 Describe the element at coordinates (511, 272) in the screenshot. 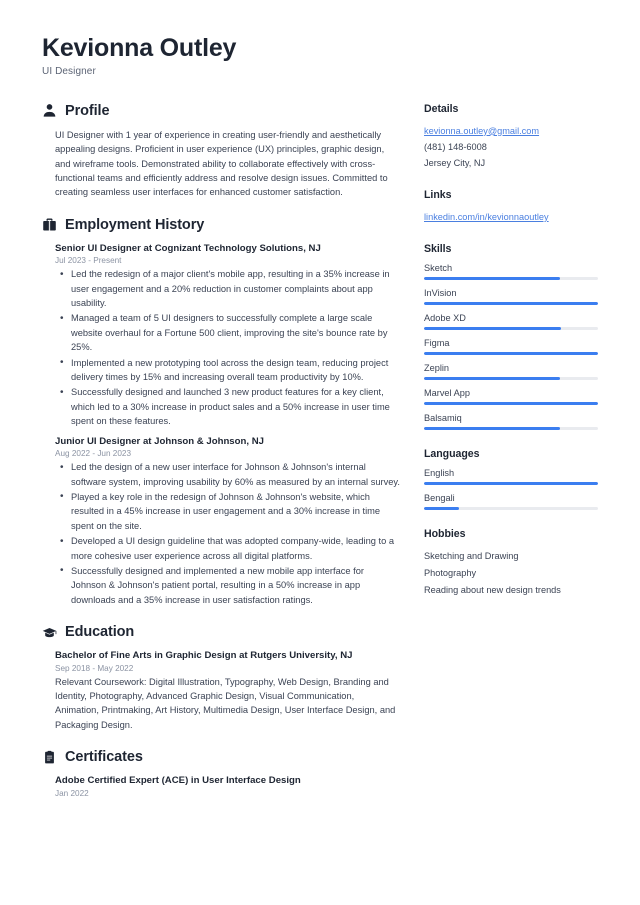

I see `skill-item: Sketch` at that location.